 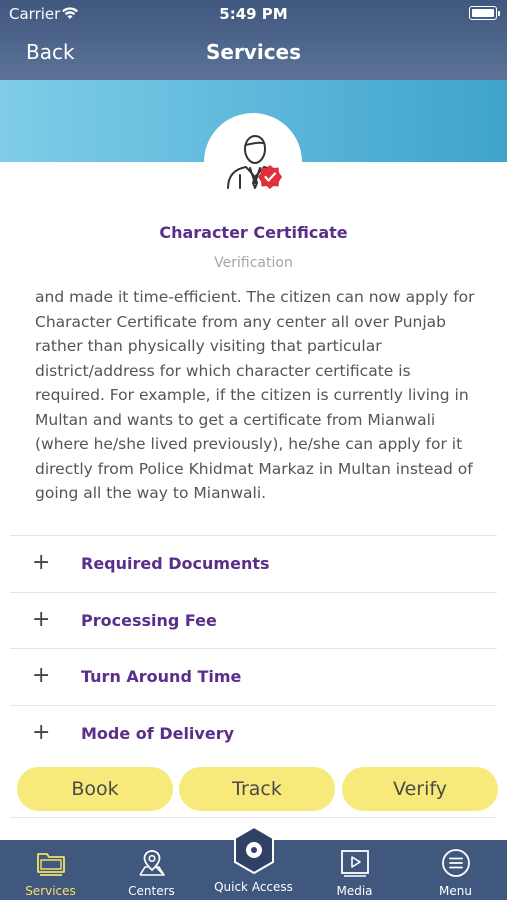 What do you see at coordinates (253, 620) in the screenshot?
I see `accordion-processing-fee: + Processing Fee` at bounding box center [253, 620].